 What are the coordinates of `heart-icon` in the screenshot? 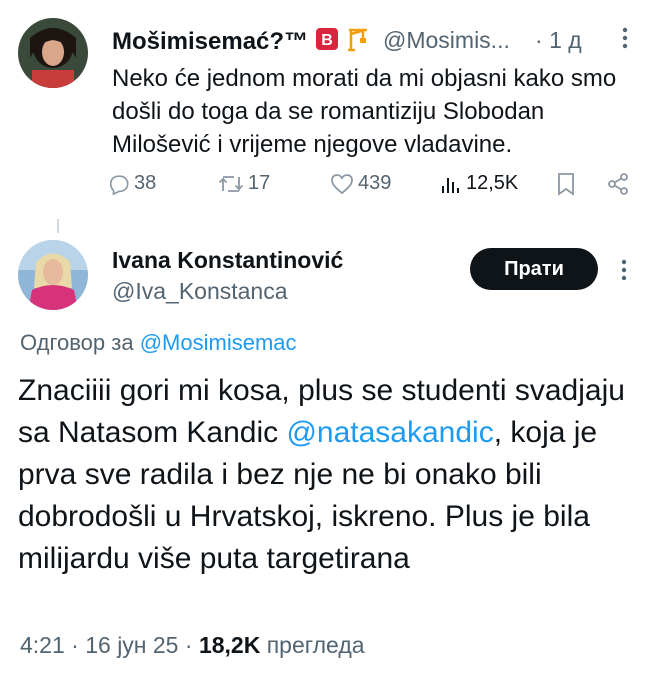 It's located at (342, 184).